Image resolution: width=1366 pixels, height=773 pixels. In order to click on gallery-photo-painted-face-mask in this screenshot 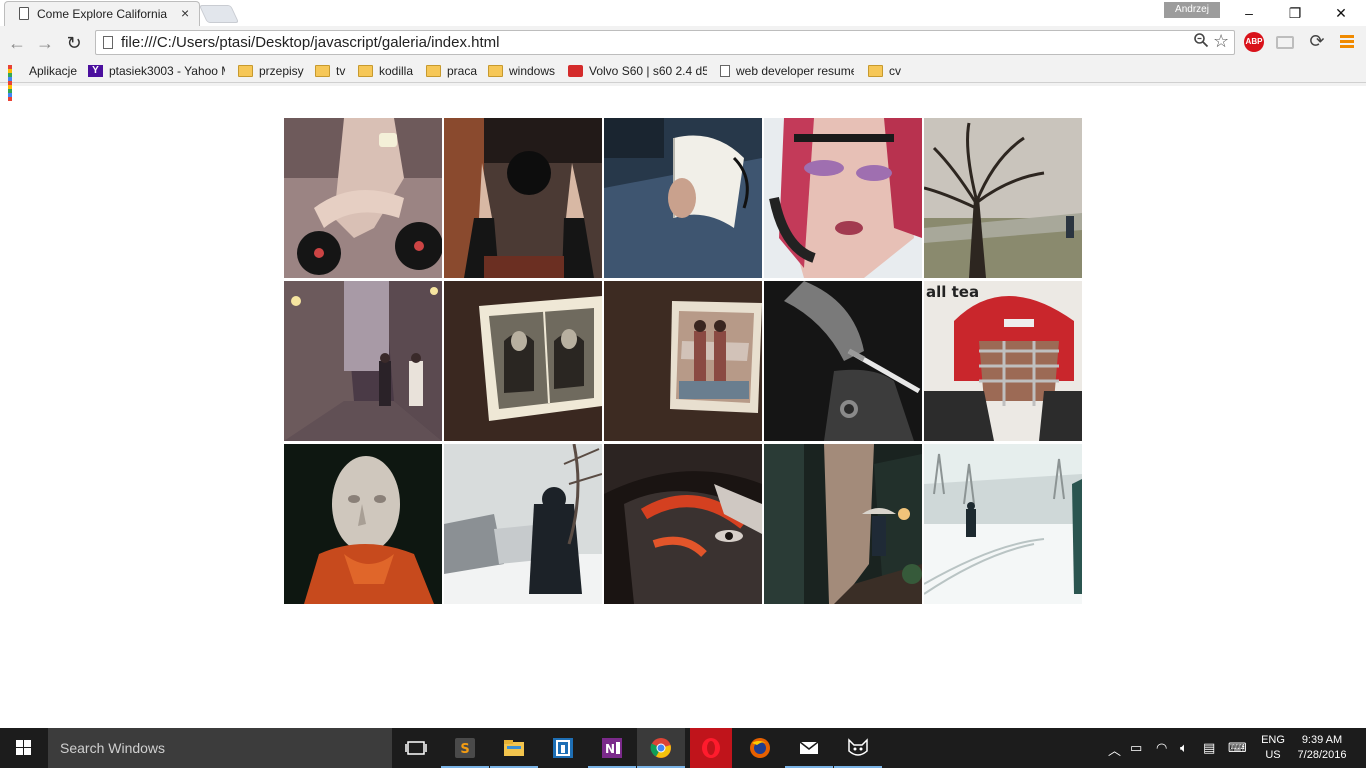, I will do `click(683, 524)`.